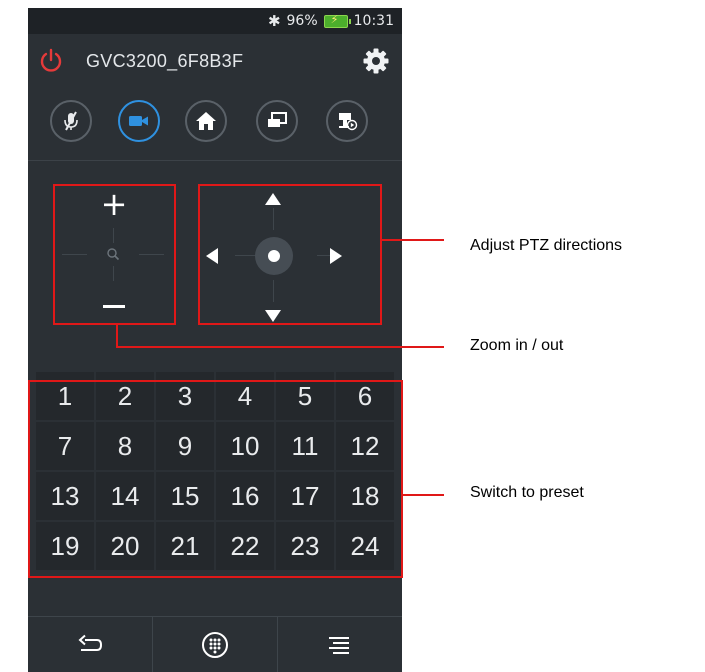  Describe the element at coordinates (376, 61) in the screenshot. I see `gear-icon` at that location.